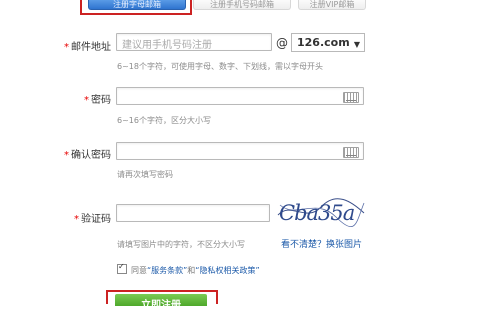 The image size is (480, 311). I want to click on captcha-text: Cba35a, so click(317, 213).